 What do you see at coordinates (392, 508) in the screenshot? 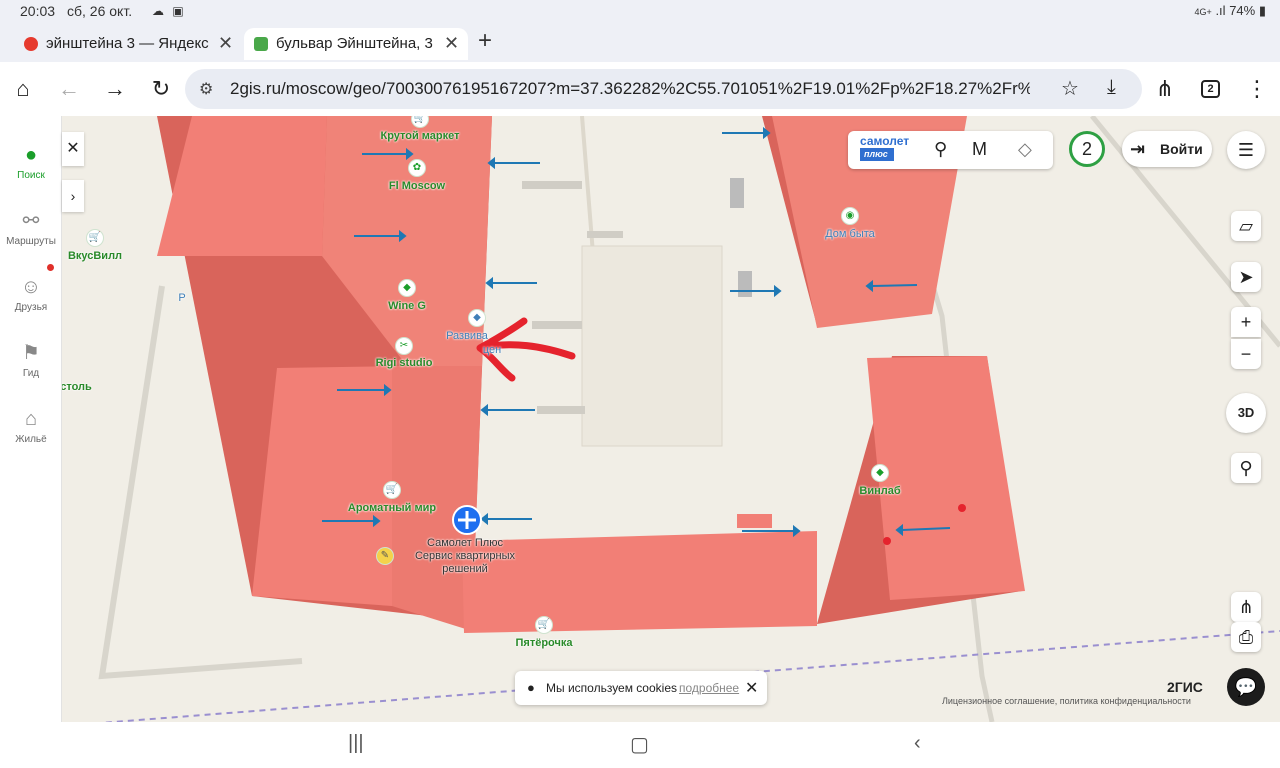
I see `poi-label: Ароматный мир` at bounding box center [392, 508].